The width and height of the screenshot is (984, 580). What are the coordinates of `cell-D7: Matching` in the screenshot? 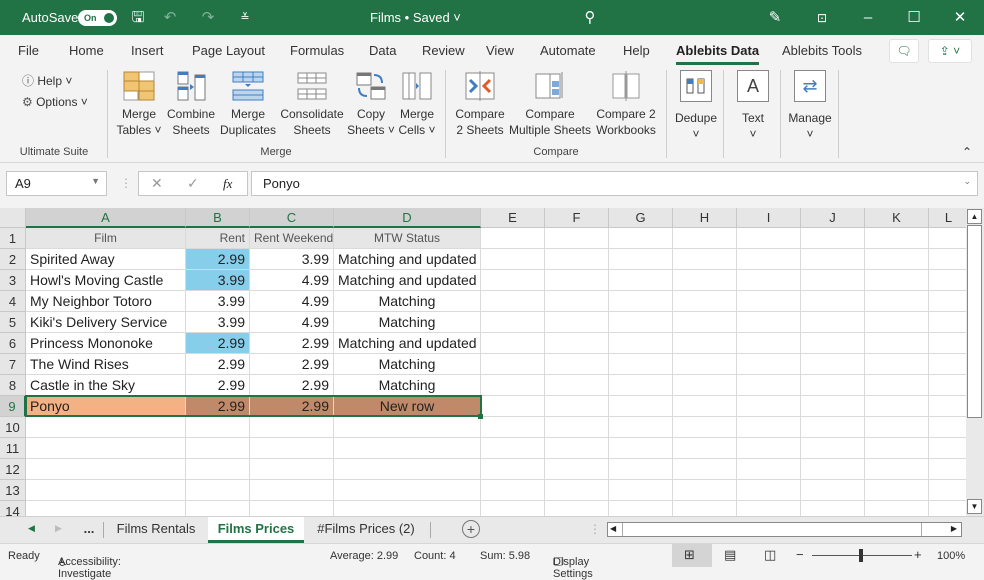 It's located at (407, 364).